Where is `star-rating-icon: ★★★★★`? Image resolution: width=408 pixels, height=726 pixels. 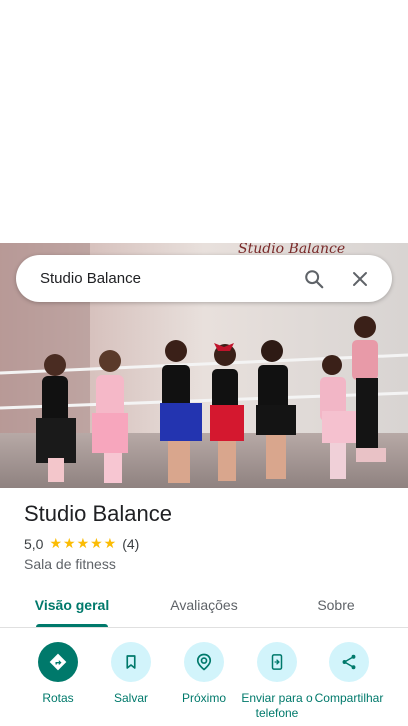
star-rating-icon: ★★★★★ is located at coordinates (83, 544).